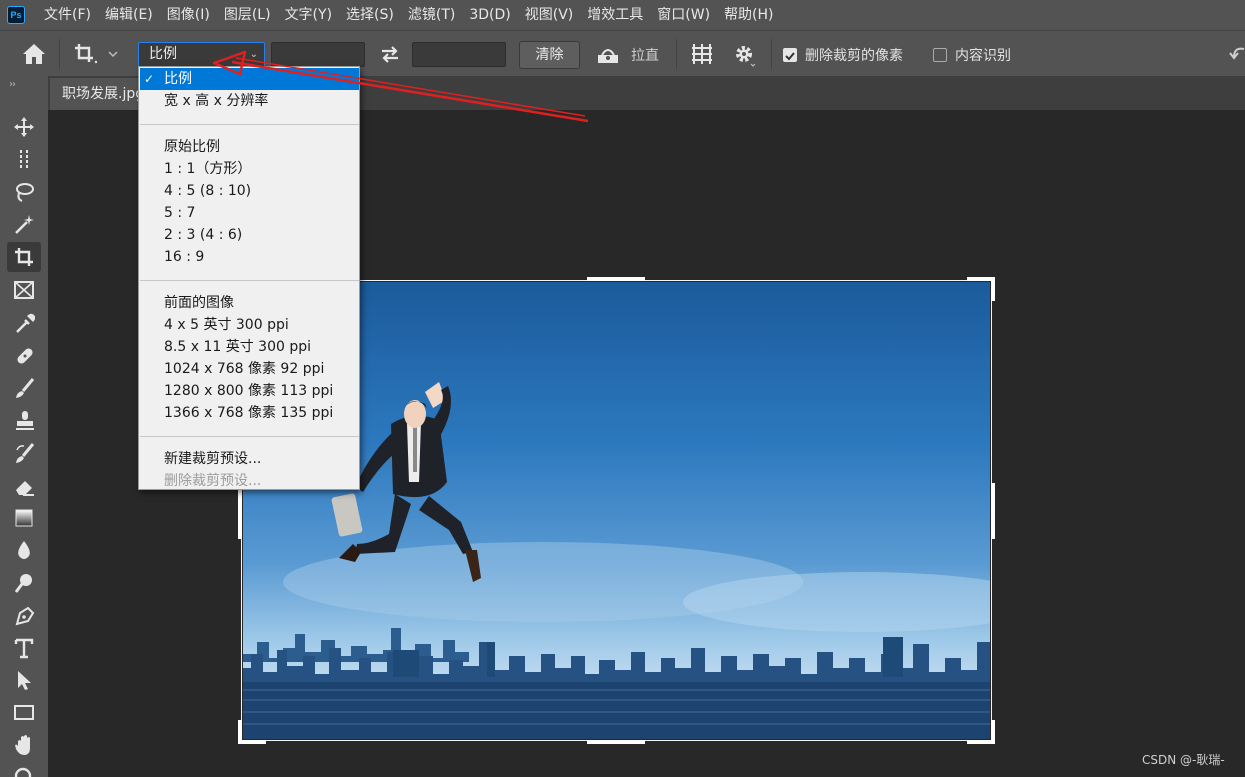 The height and width of the screenshot is (777, 1245). I want to click on delete-cropped-pixels-label: 删除裁剪的像素, so click(854, 55).